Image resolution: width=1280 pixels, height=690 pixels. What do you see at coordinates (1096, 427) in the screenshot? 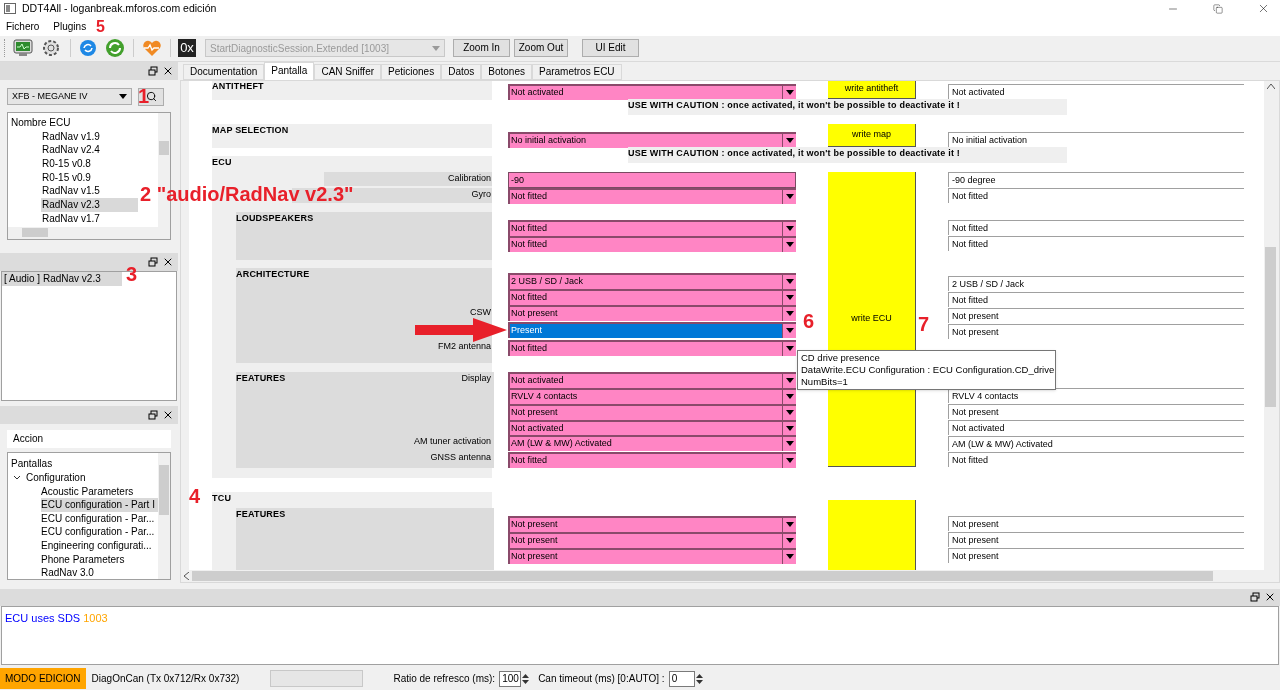
I see `value-readout: Not activated` at bounding box center [1096, 427].